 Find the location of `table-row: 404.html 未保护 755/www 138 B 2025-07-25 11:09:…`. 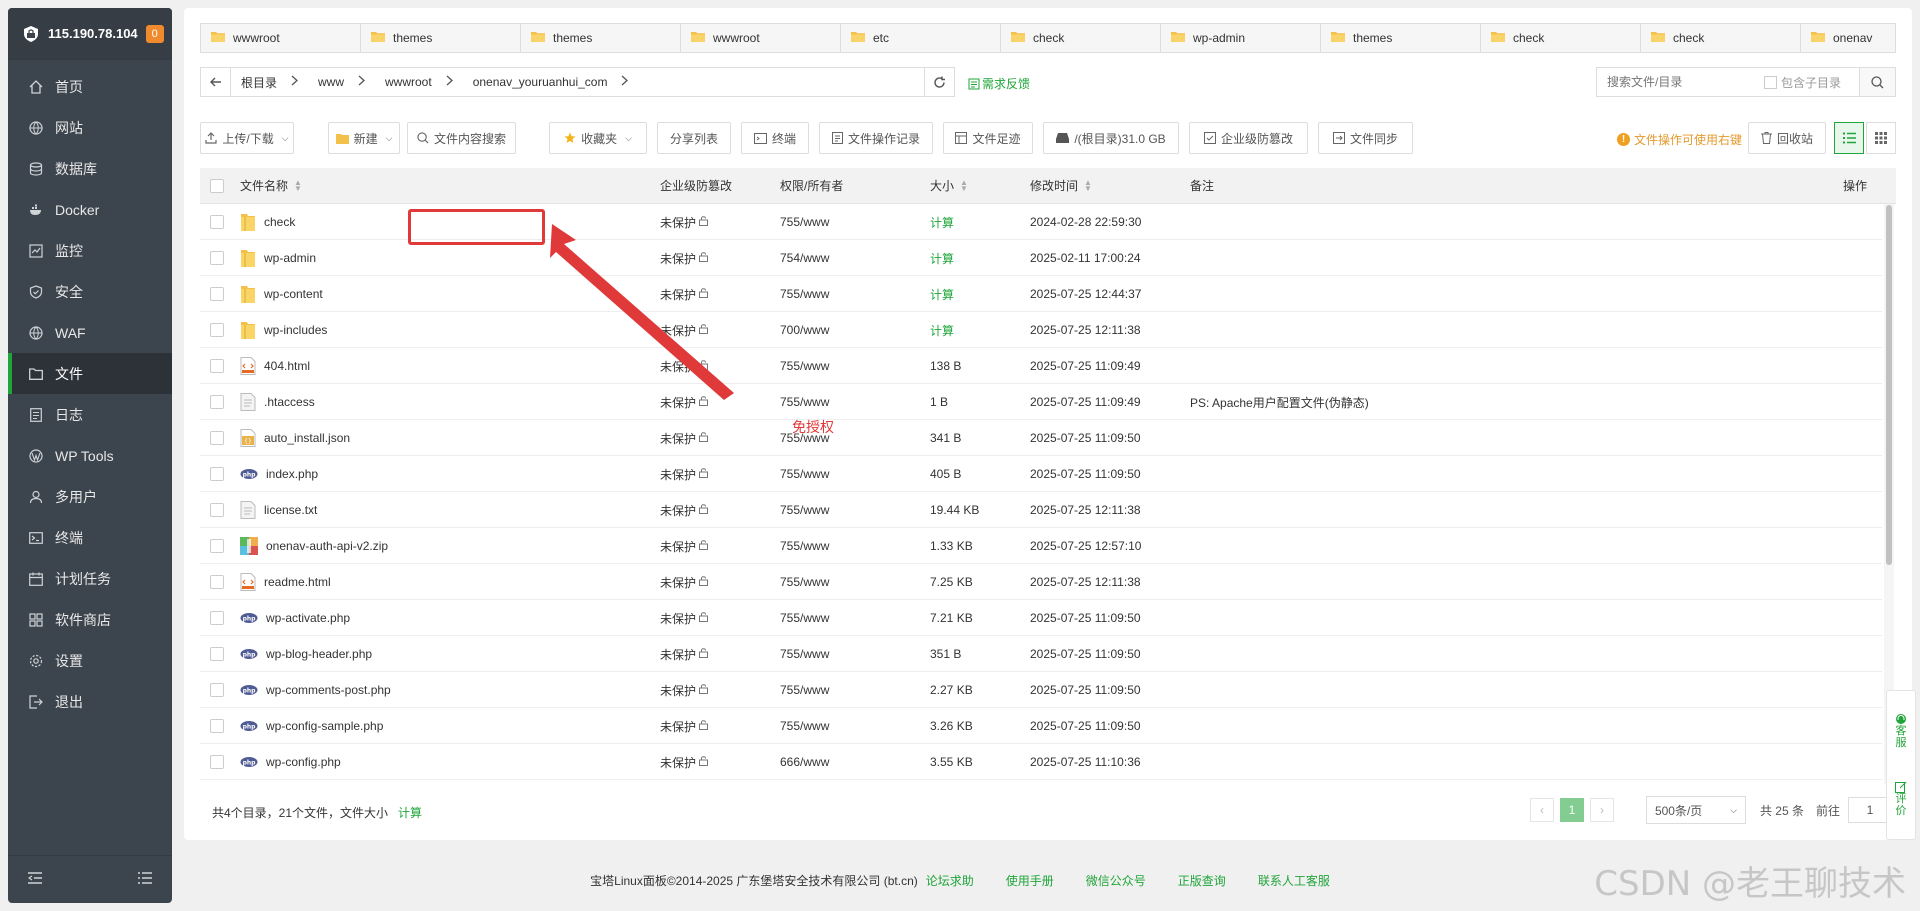

table-row: 404.html 未保护 755/www 138 B 2025-07-25 11:09:… is located at coordinates (1041, 366).